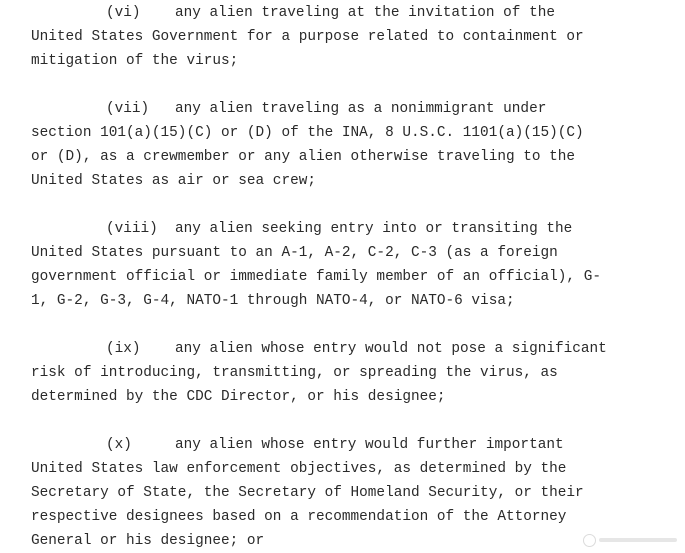 This screenshot has height=553, width=685. Describe the element at coordinates (148, 541) in the screenshot. I see `clause-line: General or his designee; or` at that location.